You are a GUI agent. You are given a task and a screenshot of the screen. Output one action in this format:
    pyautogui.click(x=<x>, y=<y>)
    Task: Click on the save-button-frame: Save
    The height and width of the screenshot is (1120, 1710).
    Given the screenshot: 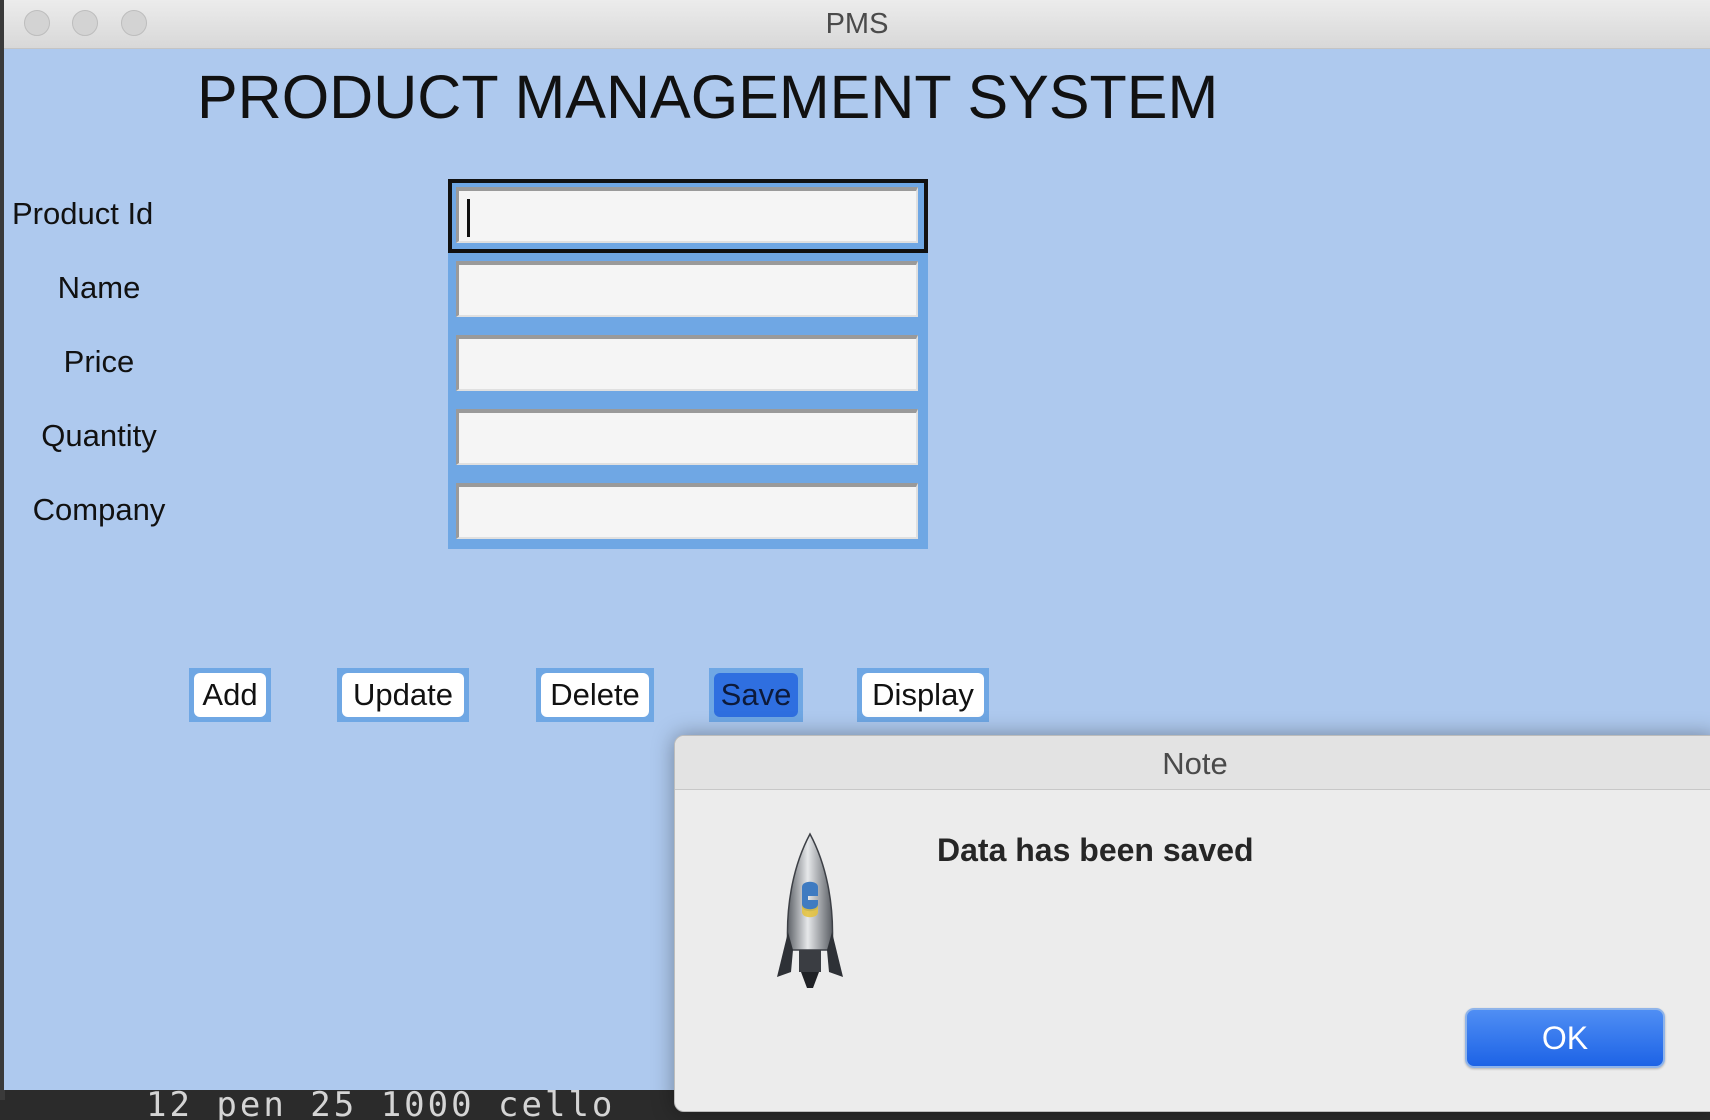 What is the action you would take?
    pyautogui.click(x=756, y=695)
    